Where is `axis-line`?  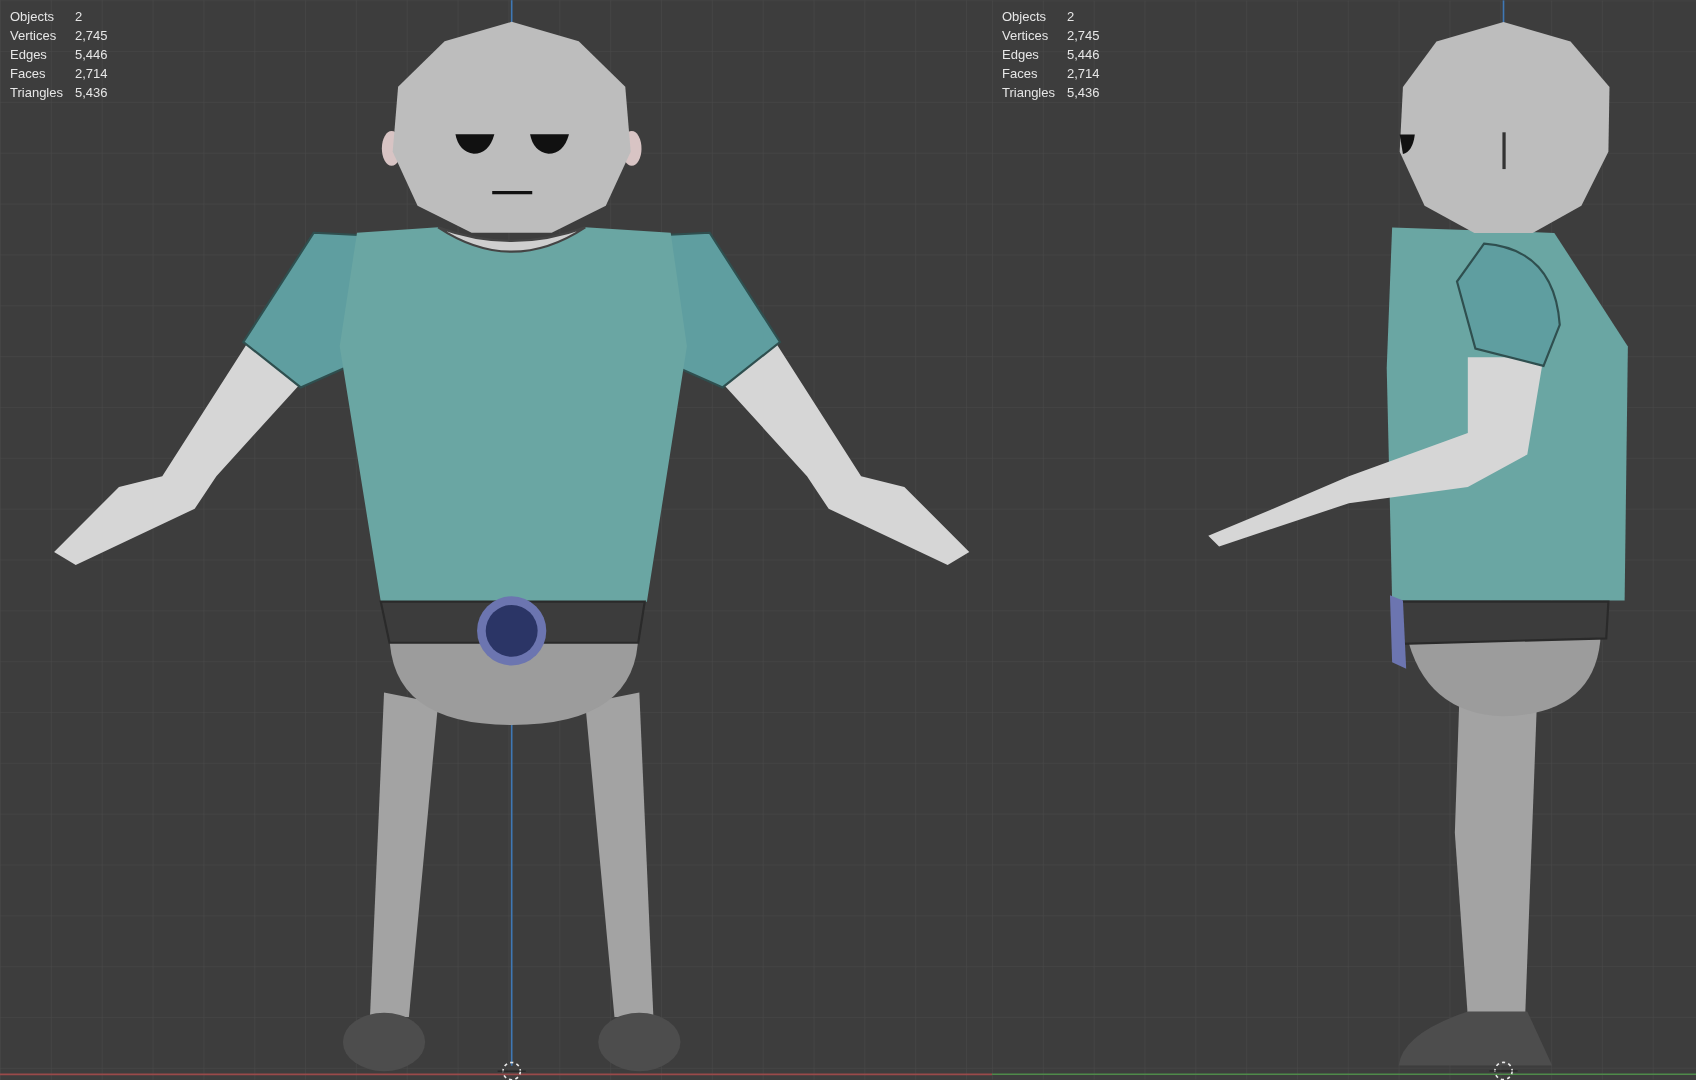 axis-line is located at coordinates (511, 12).